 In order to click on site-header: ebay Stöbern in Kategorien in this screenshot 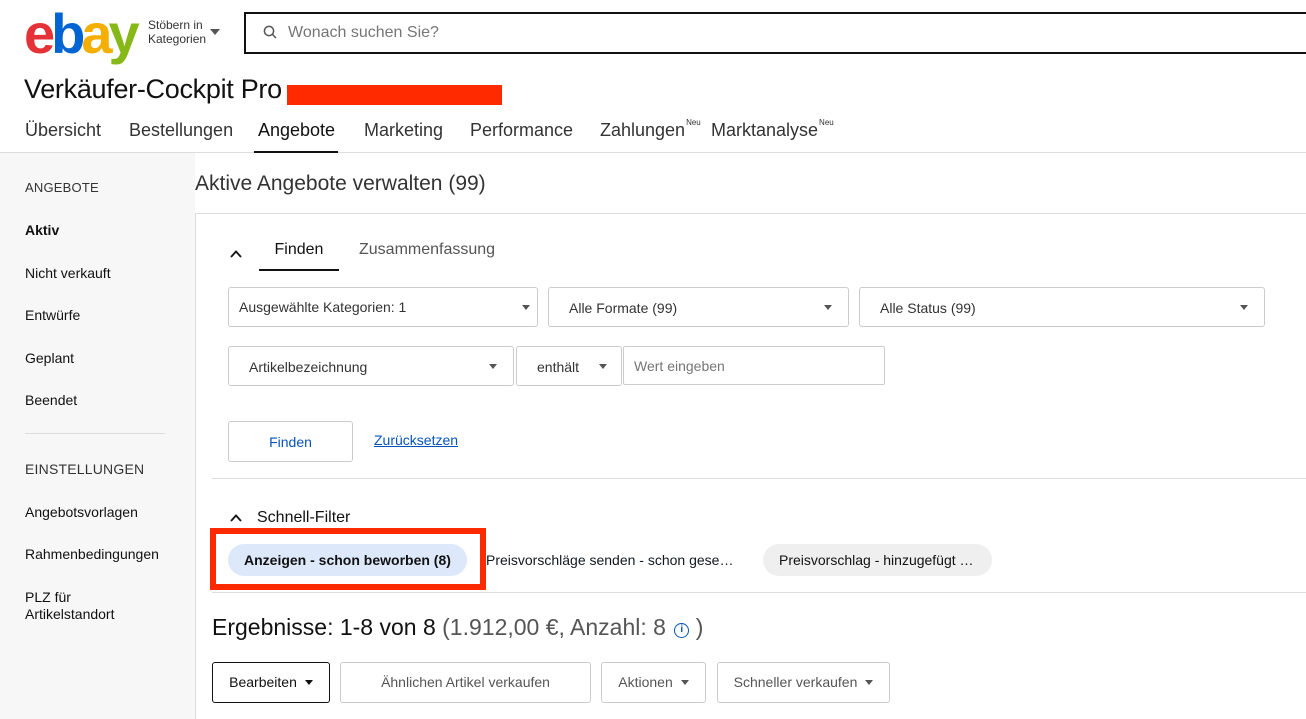, I will do `click(653, 32)`.